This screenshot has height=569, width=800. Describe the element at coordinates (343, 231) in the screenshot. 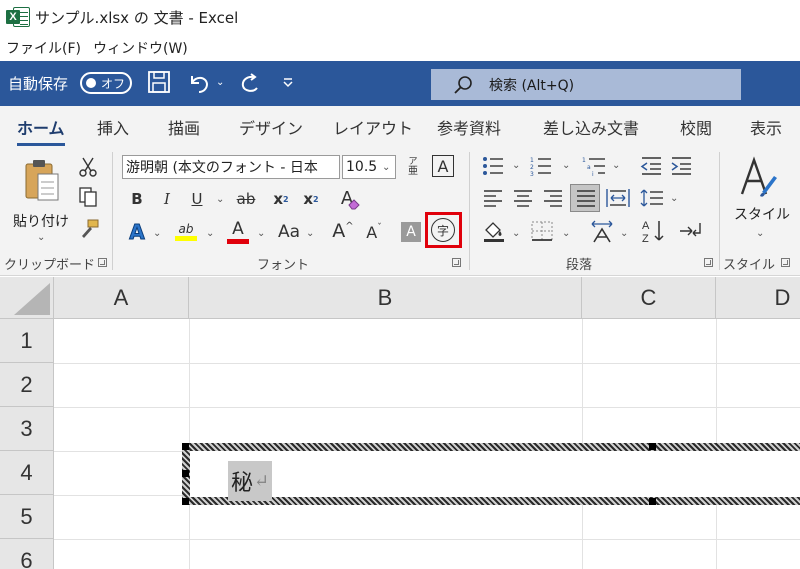

I see `grow-font-button: A ^` at that location.